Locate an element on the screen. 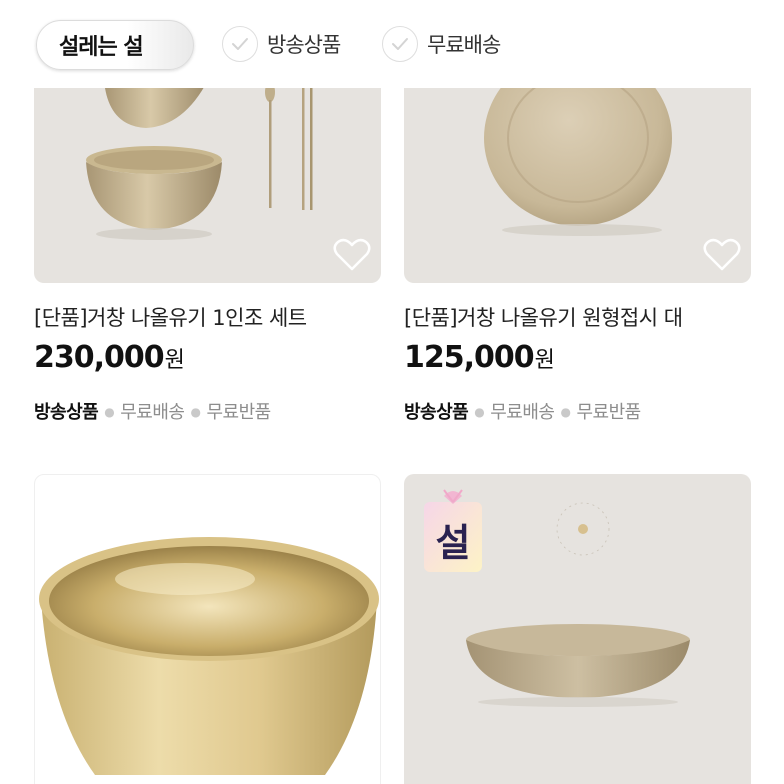  product-price: 230,000원 is located at coordinates (109, 357).